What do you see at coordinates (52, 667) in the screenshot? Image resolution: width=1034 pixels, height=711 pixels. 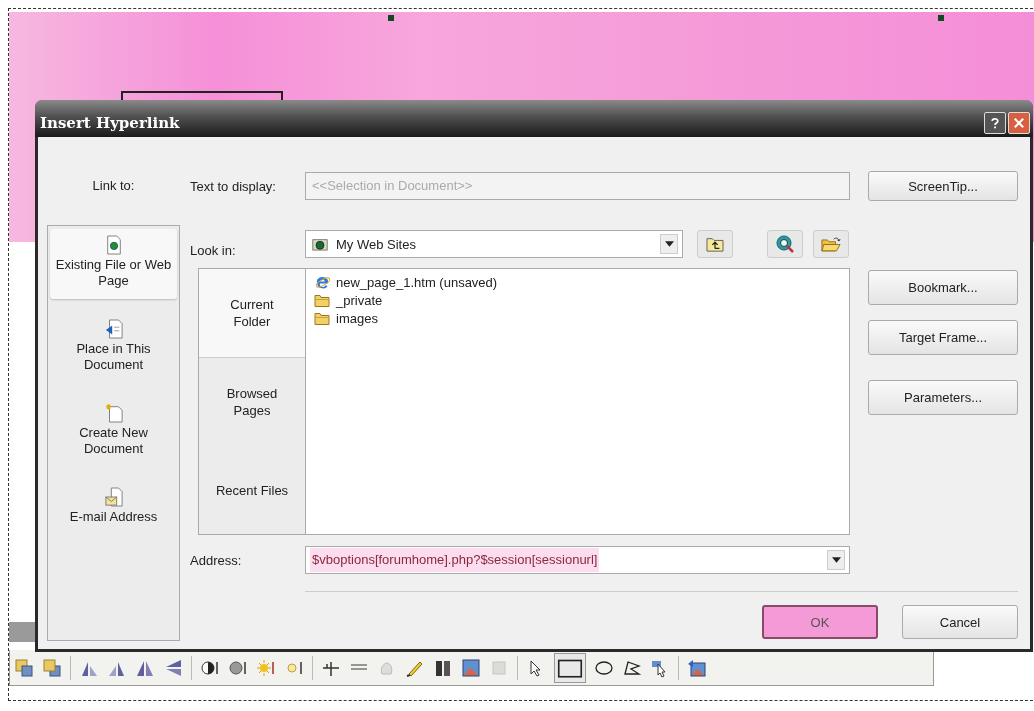 I see `send-backward-icon` at bounding box center [52, 667].